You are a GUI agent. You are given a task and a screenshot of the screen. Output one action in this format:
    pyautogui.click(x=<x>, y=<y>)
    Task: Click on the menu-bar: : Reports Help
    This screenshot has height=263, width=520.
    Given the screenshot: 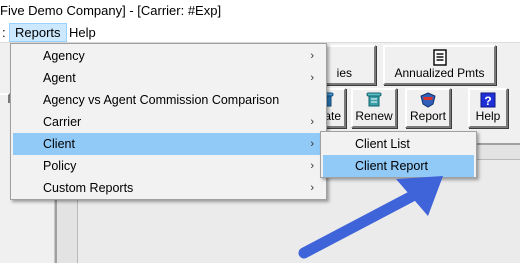 What is the action you would take?
    pyautogui.click(x=260, y=32)
    